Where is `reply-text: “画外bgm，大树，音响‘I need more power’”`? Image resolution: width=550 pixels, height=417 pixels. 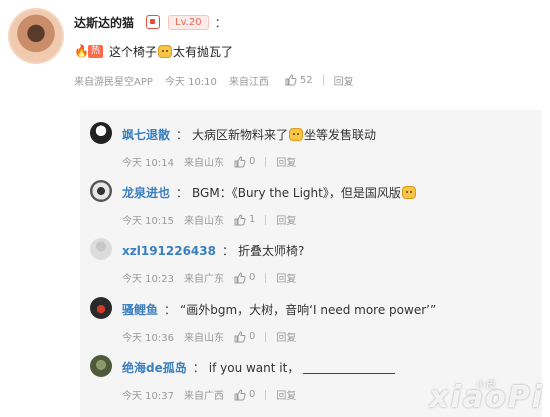
reply-text: “画外bgm，大树，音响‘I need more power’” is located at coordinates (308, 309).